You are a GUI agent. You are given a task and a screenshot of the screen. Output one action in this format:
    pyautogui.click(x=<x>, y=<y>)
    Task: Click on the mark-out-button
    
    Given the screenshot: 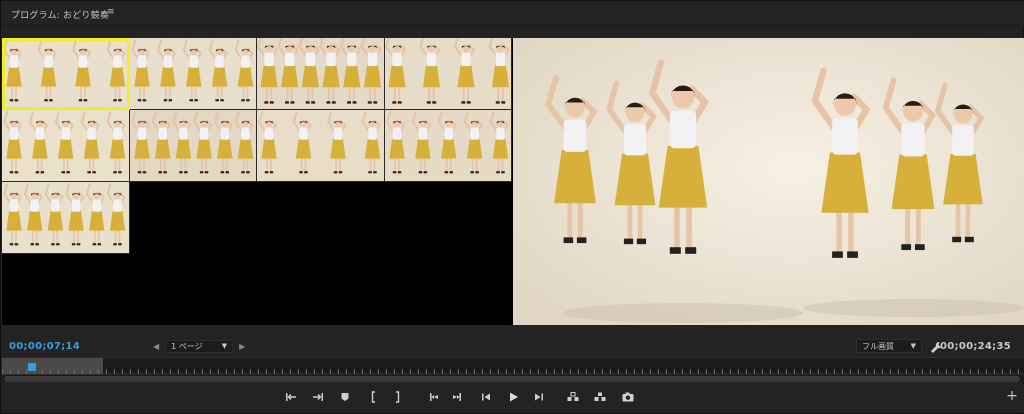 What is the action you would take?
    pyautogui.click(x=398, y=397)
    